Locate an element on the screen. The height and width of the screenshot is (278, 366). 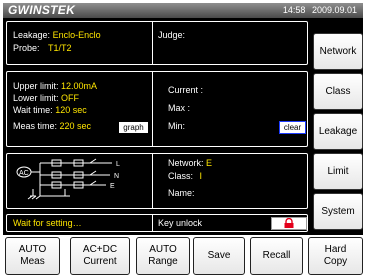
system-button-label: System is located at coordinates (338, 211).